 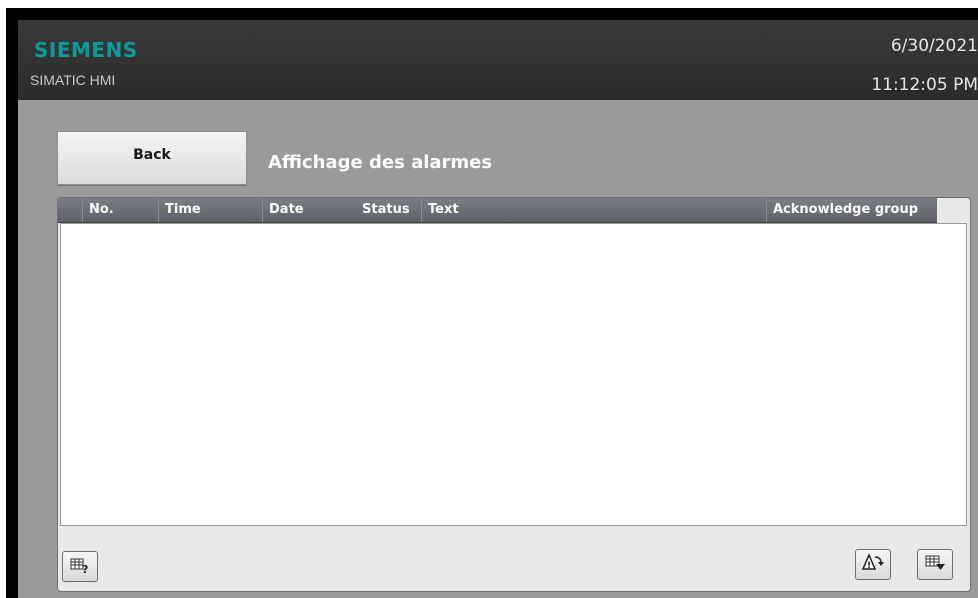 I want to click on acknowledge-button: !, so click(x=873, y=564).